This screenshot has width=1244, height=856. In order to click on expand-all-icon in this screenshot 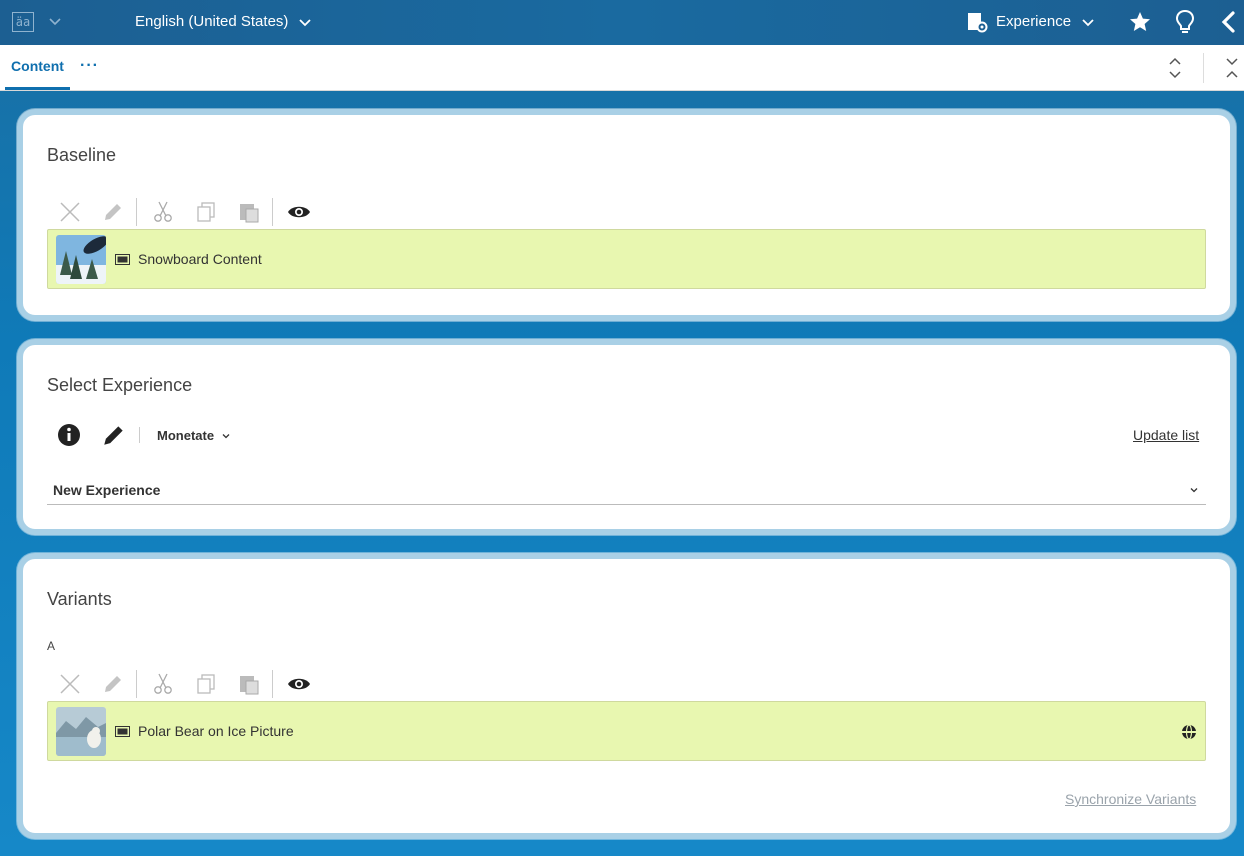, I will do `click(1232, 68)`.